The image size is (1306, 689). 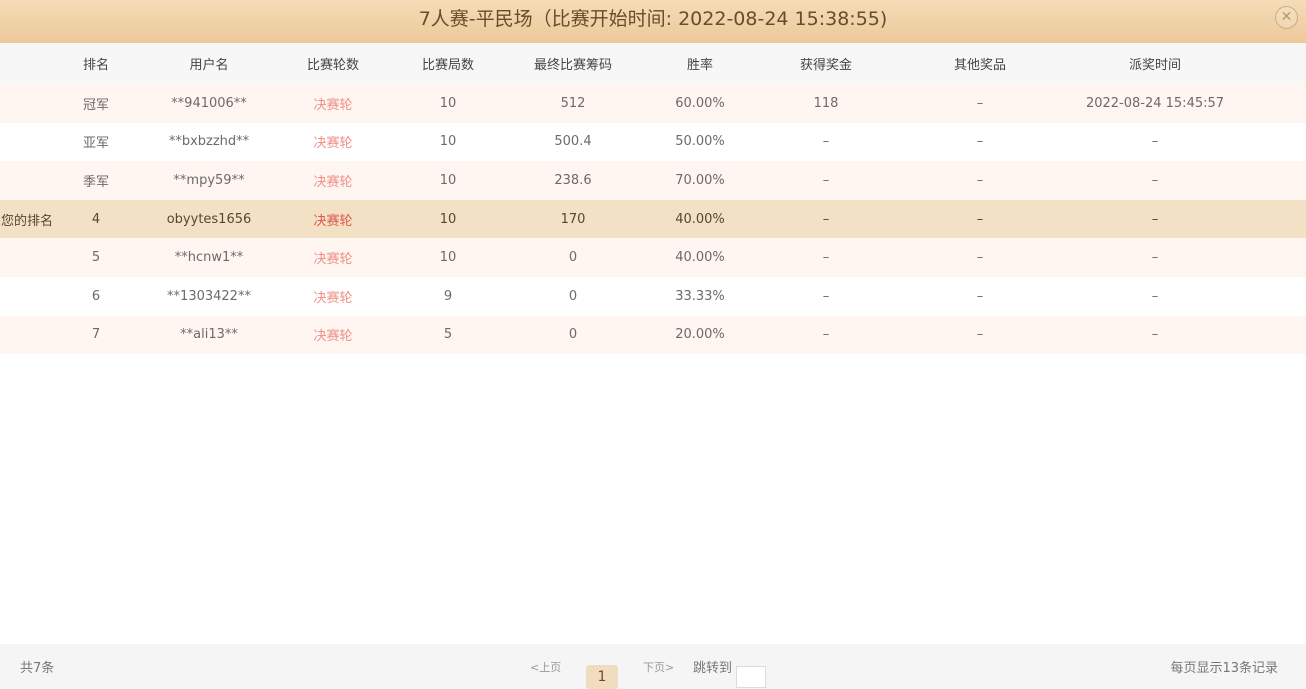 I want to click on jump-page-input, so click(x=751, y=677).